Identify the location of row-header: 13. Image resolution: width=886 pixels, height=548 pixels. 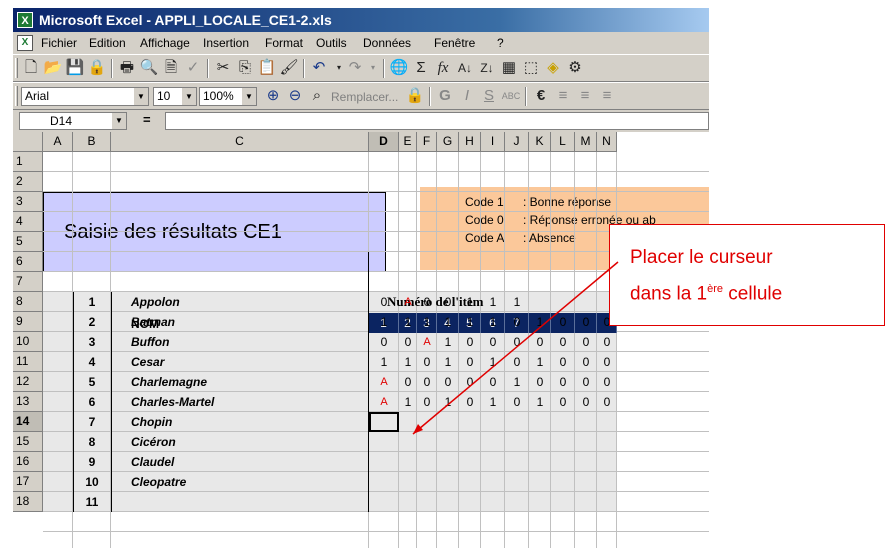
(28, 402).